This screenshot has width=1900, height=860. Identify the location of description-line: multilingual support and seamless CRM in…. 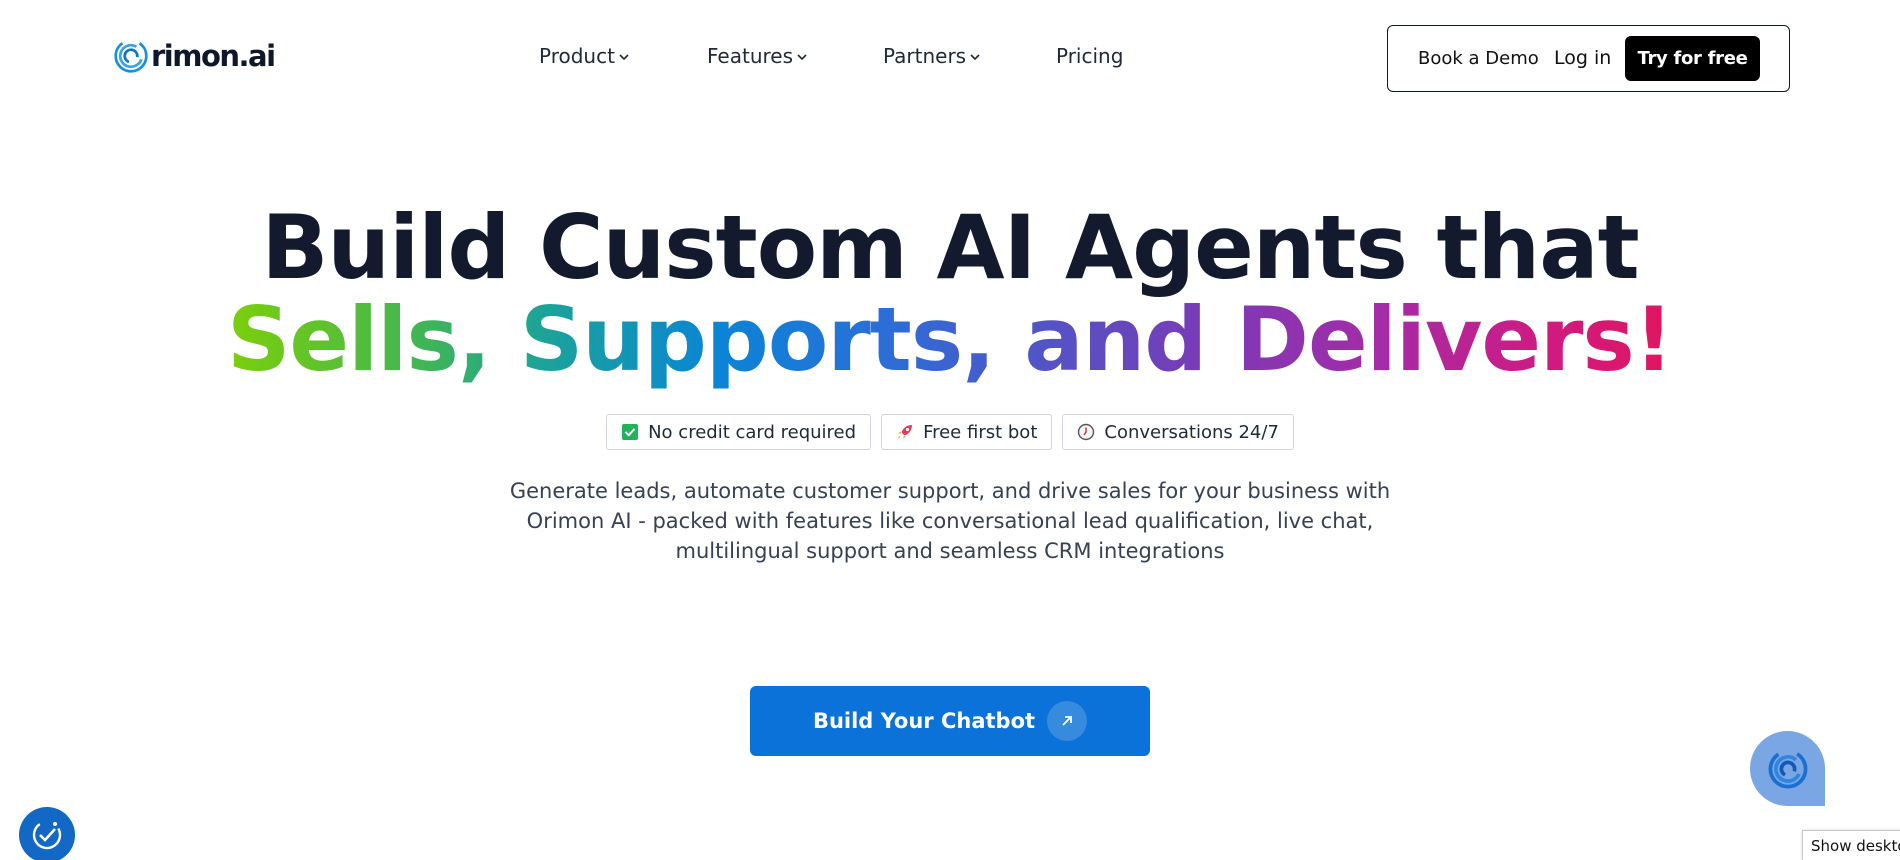
(950, 551).